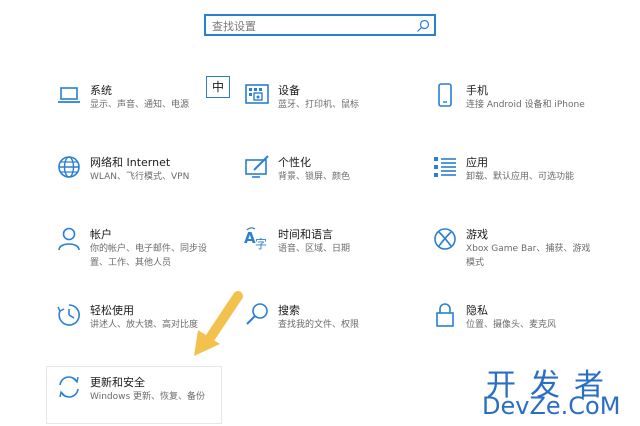  I want to click on tile-subtitle: 语音、区域、日期, so click(314, 249).